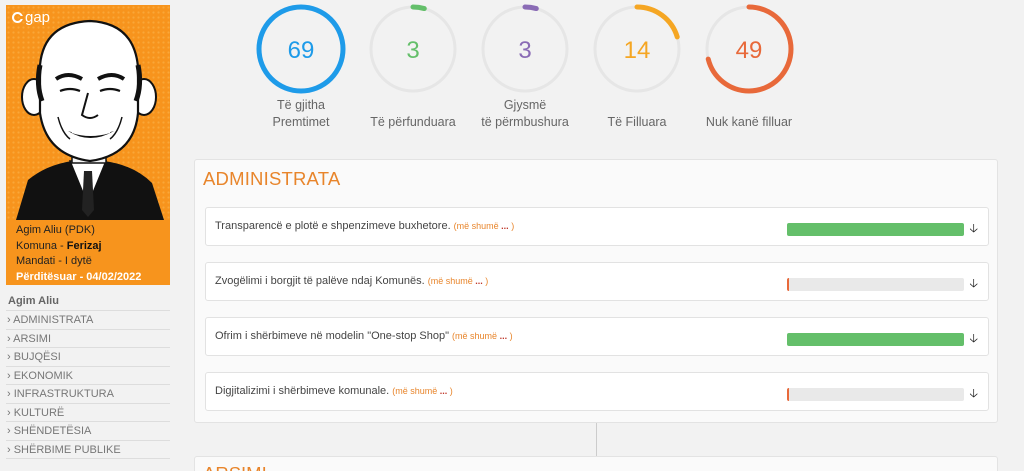 The width and height of the screenshot is (1024, 471). I want to click on stat-value: 69, so click(301, 50).